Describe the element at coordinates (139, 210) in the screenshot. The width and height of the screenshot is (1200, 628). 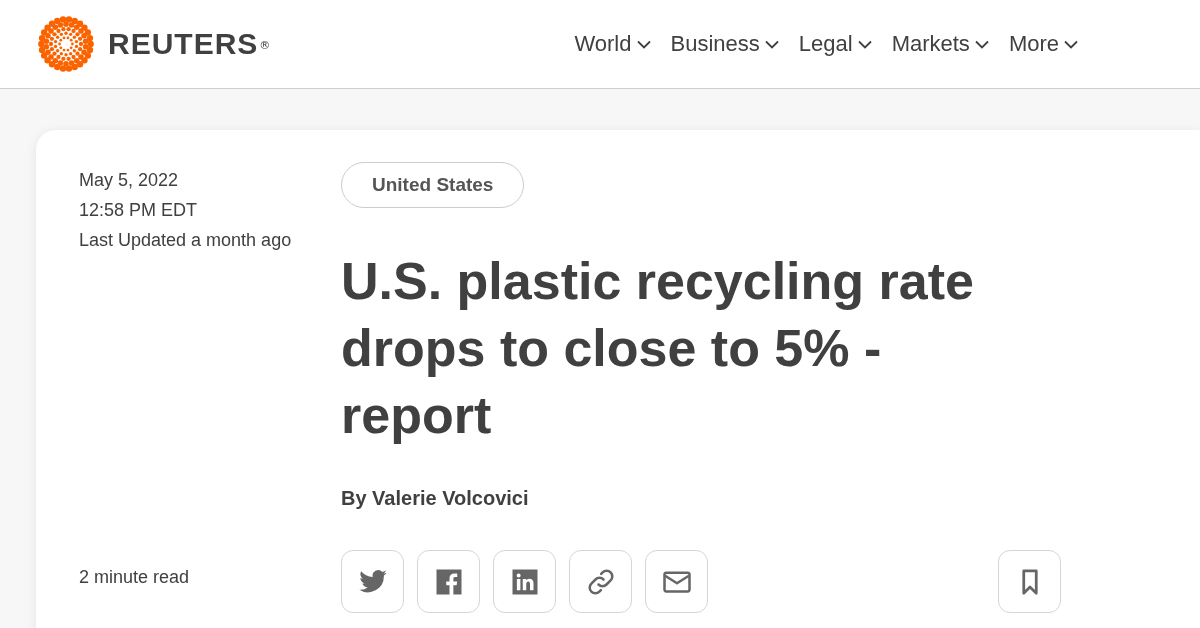
I see `publish-time: 12:58 PM EDT` at that location.